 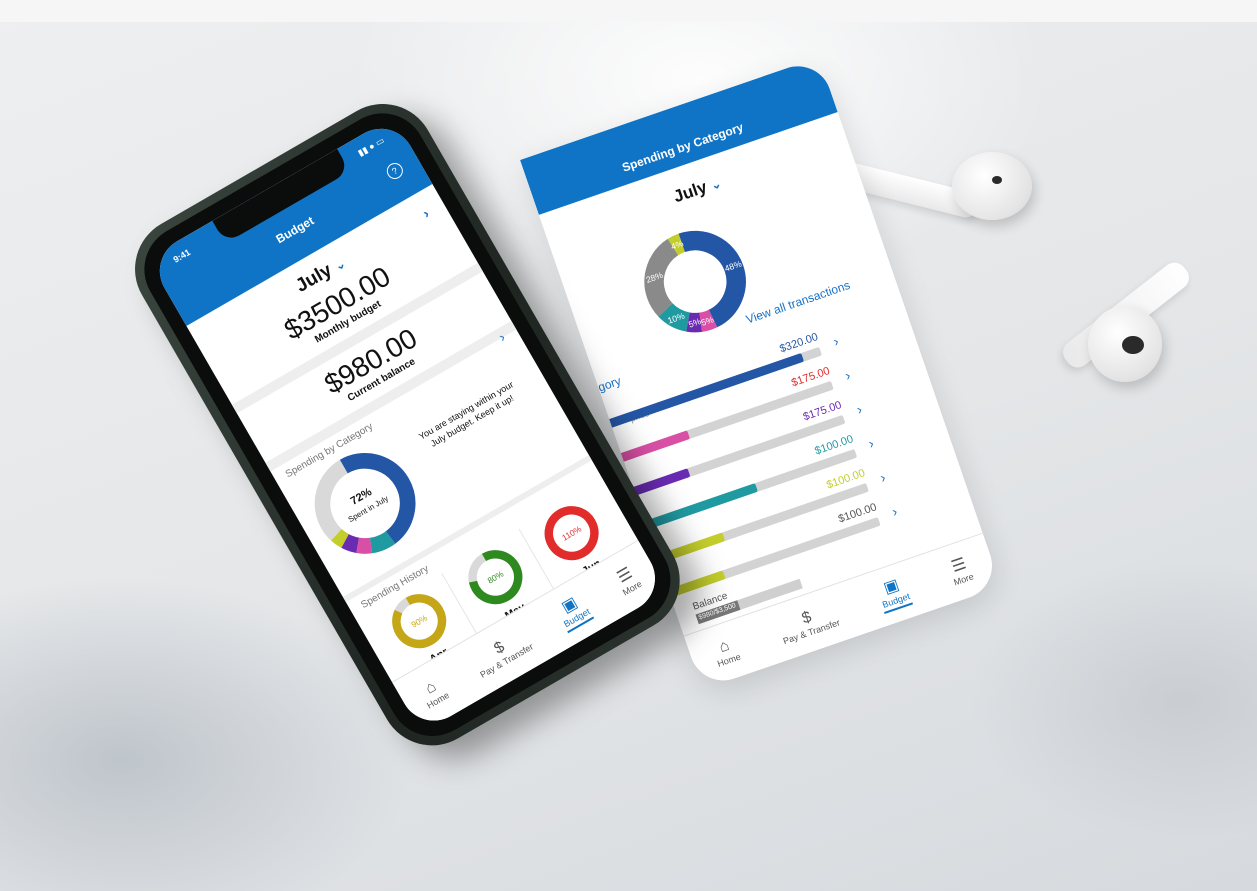 What do you see at coordinates (690, 192) in the screenshot?
I see `month-label: July` at bounding box center [690, 192].